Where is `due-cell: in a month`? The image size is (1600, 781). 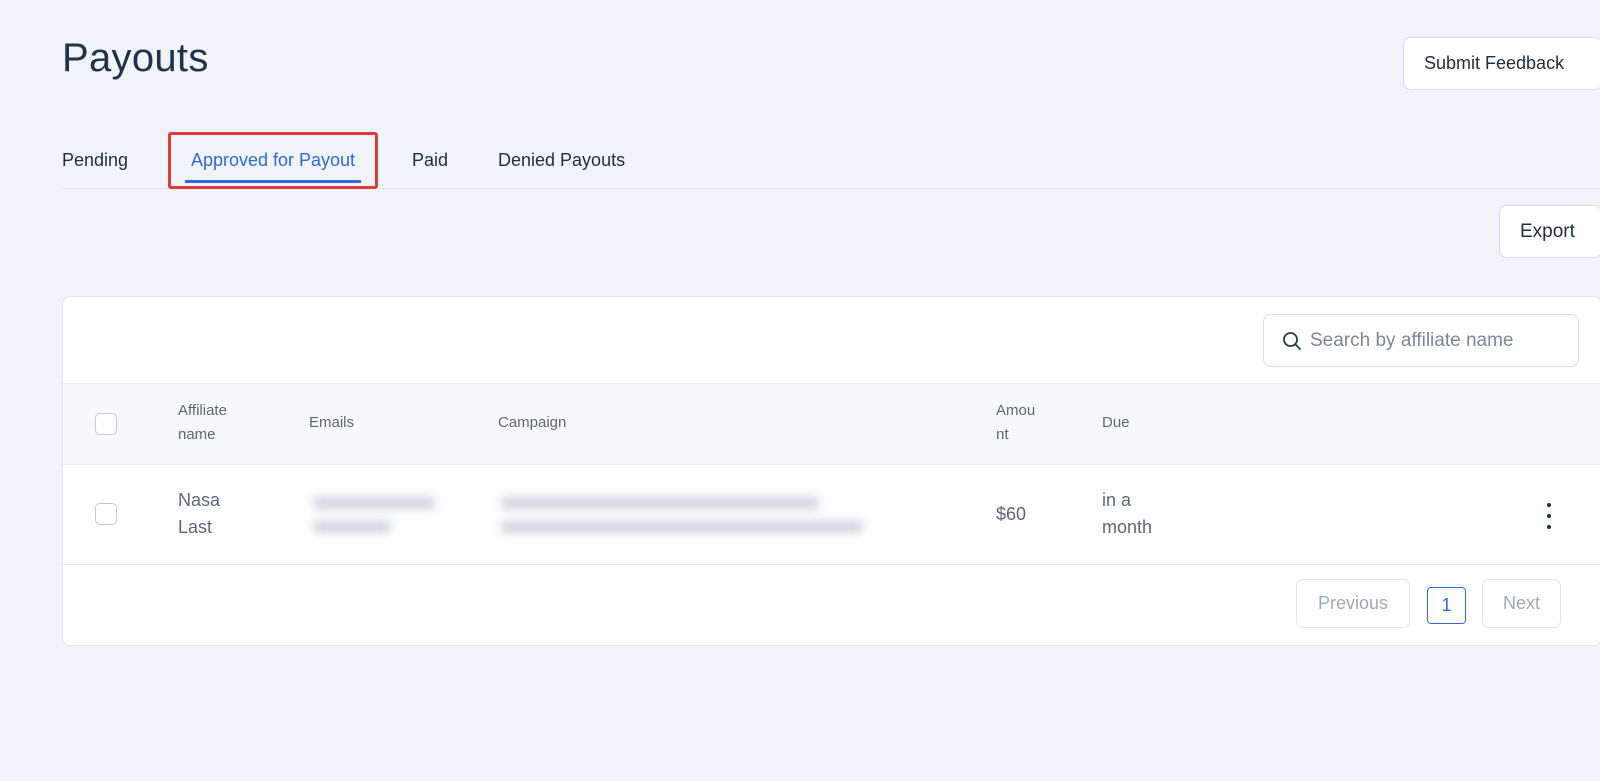 due-cell: in a month is located at coordinates (1127, 513).